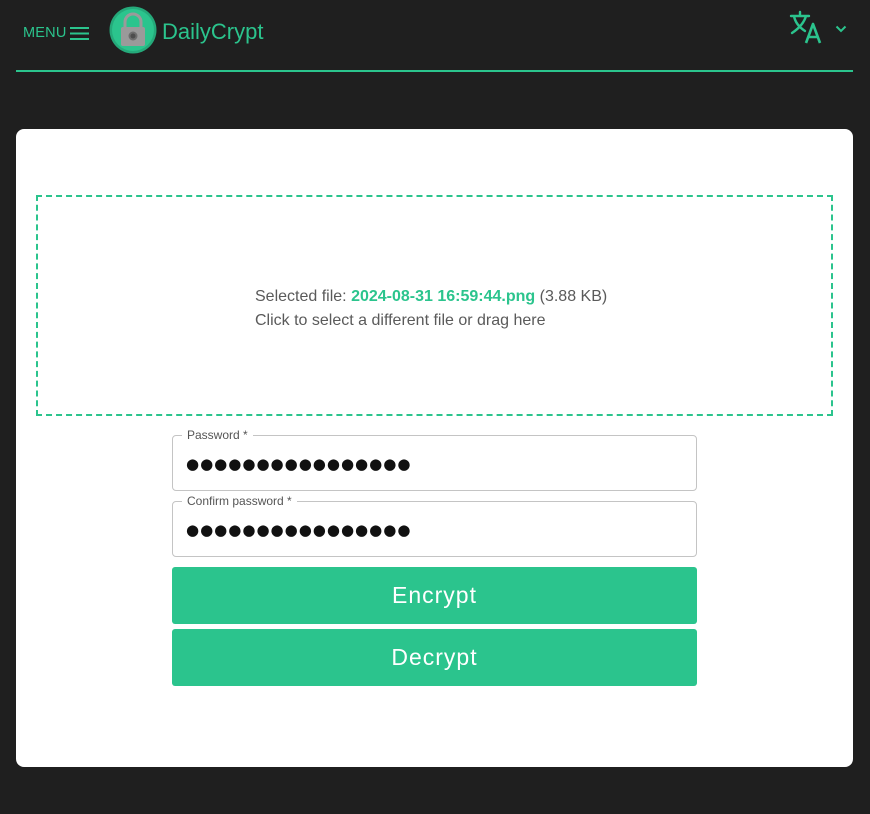 This screenshot has width=870, height=814. What do you see at coordinates (212, 32) in the screenshot?
I see `brand-name: DailyCrypt` at bounding box center [212, 32].